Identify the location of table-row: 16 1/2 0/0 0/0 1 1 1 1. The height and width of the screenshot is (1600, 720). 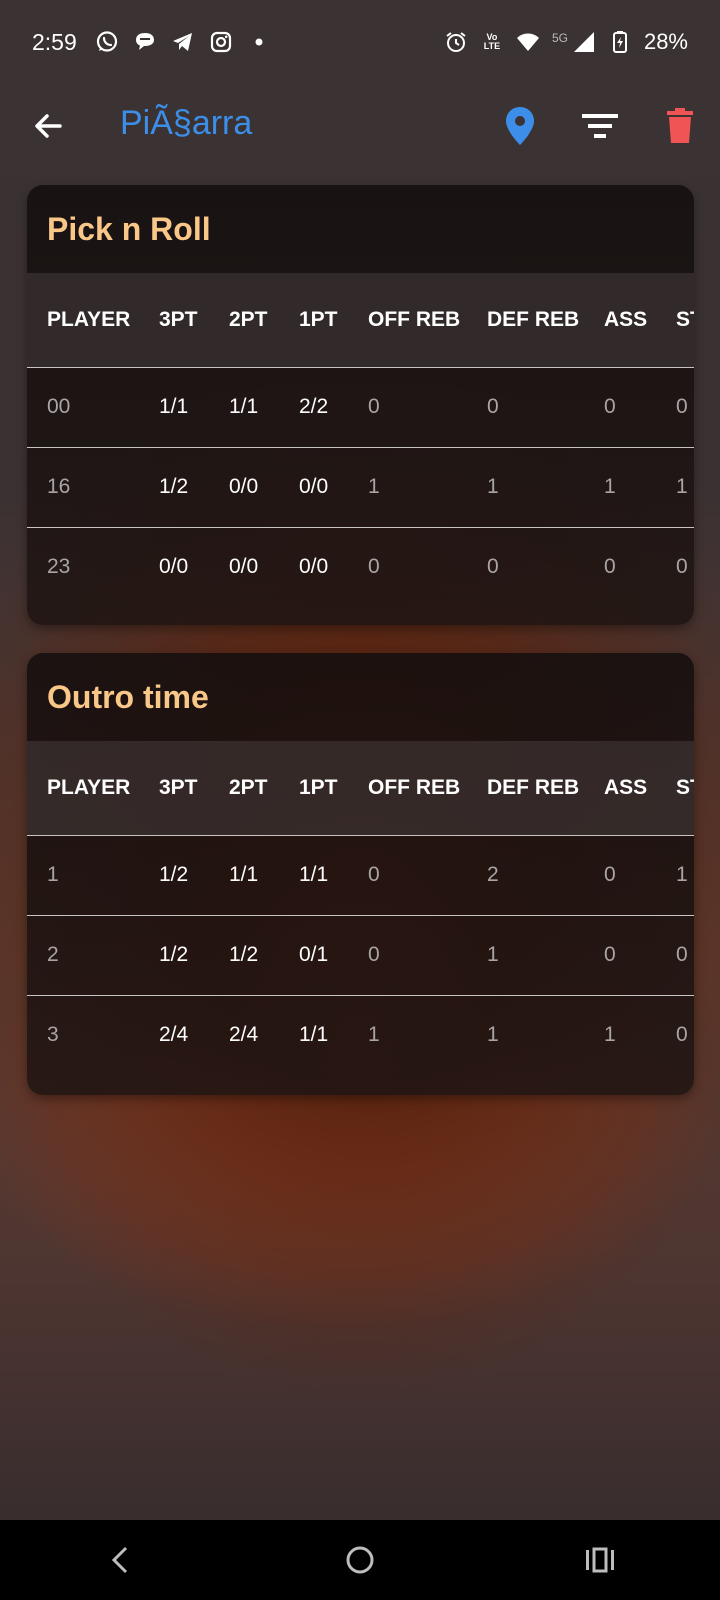
(360, 487).